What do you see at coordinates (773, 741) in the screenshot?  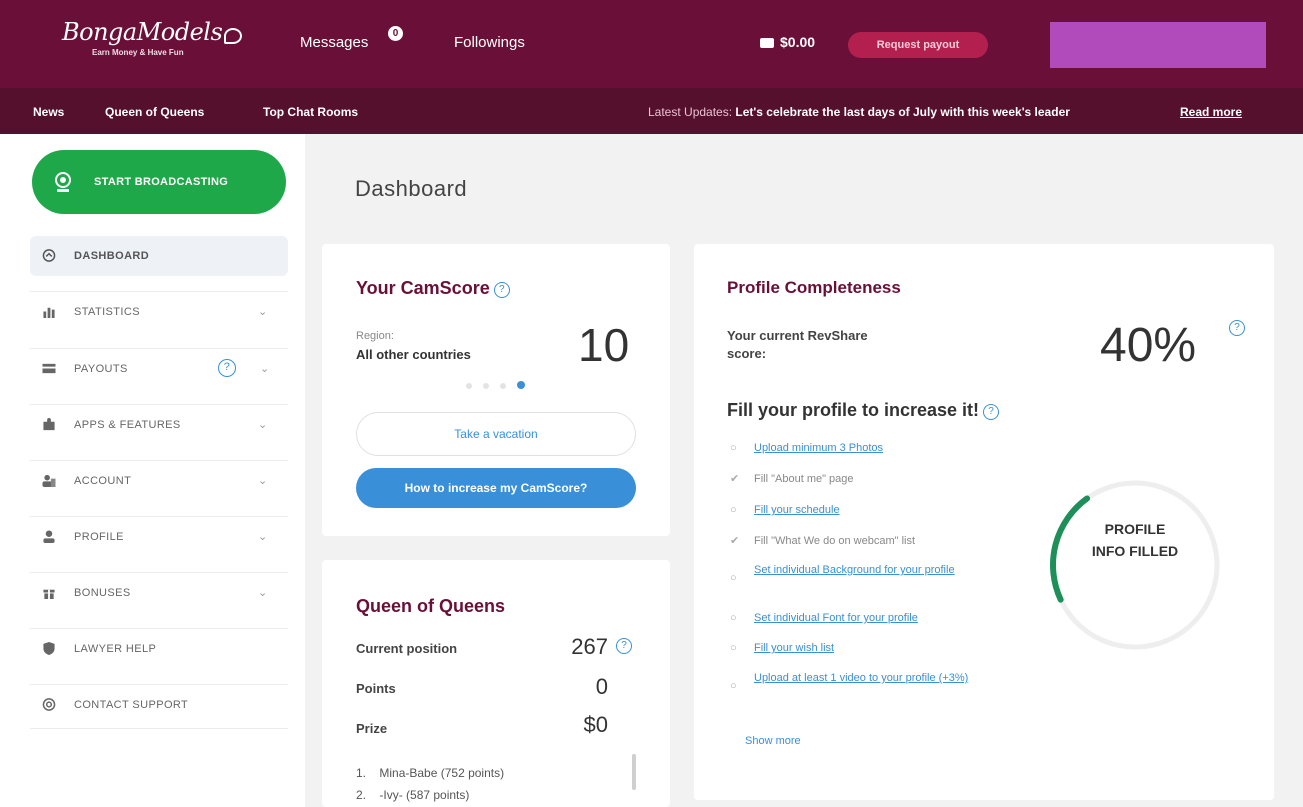 I see `show-more-button: Show more` at bounding box center [773, 741].